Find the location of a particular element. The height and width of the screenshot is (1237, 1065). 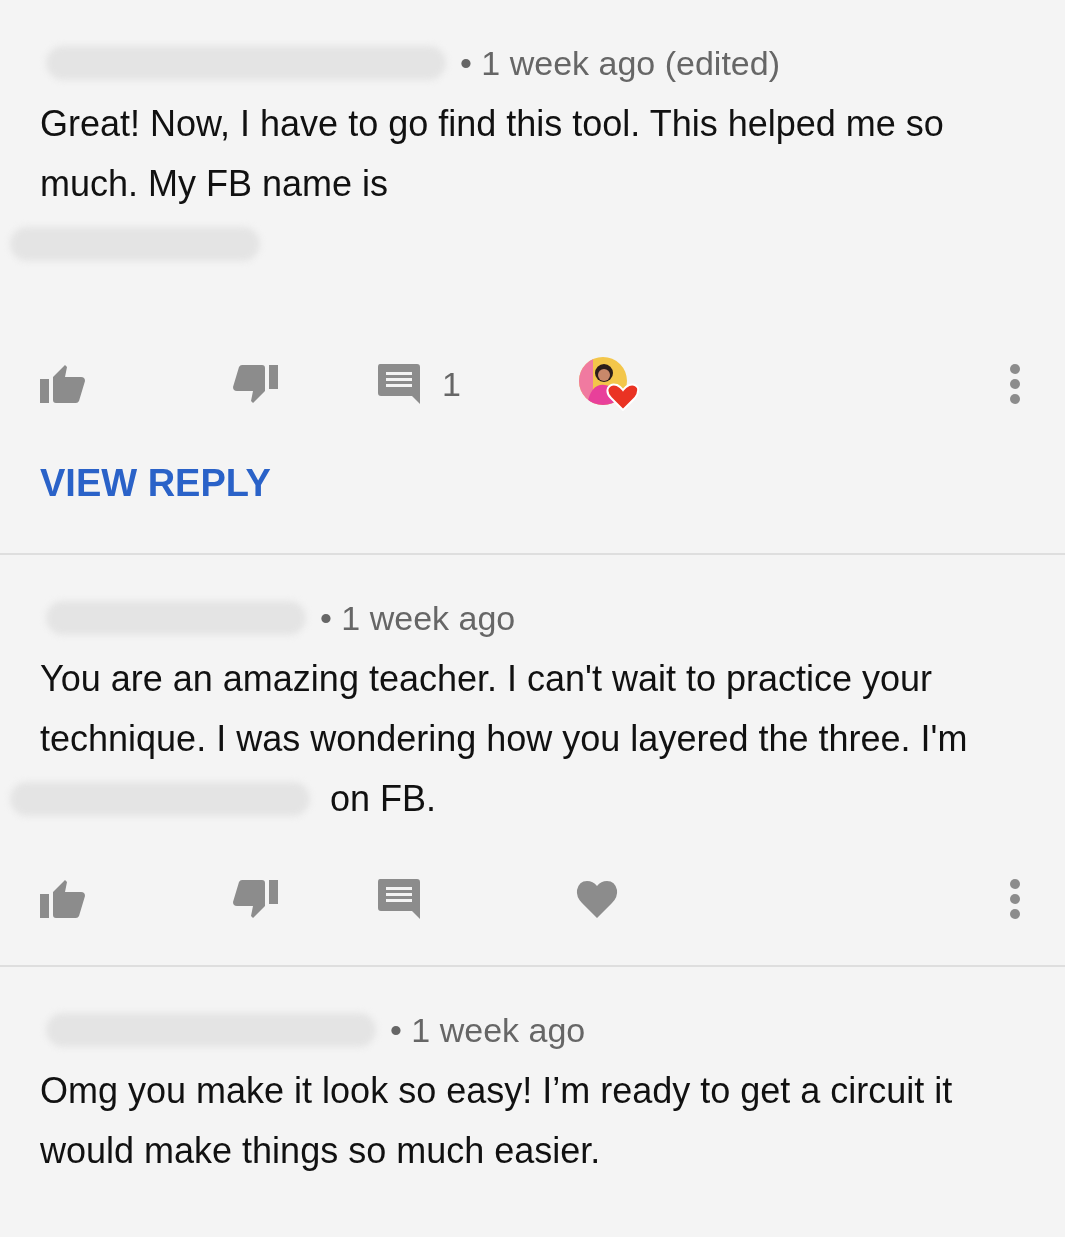

comment-text: Omg you make it look so easy! I’m ready to get a circuit it would make things so much easier. is located at coordinates (497, 1121).